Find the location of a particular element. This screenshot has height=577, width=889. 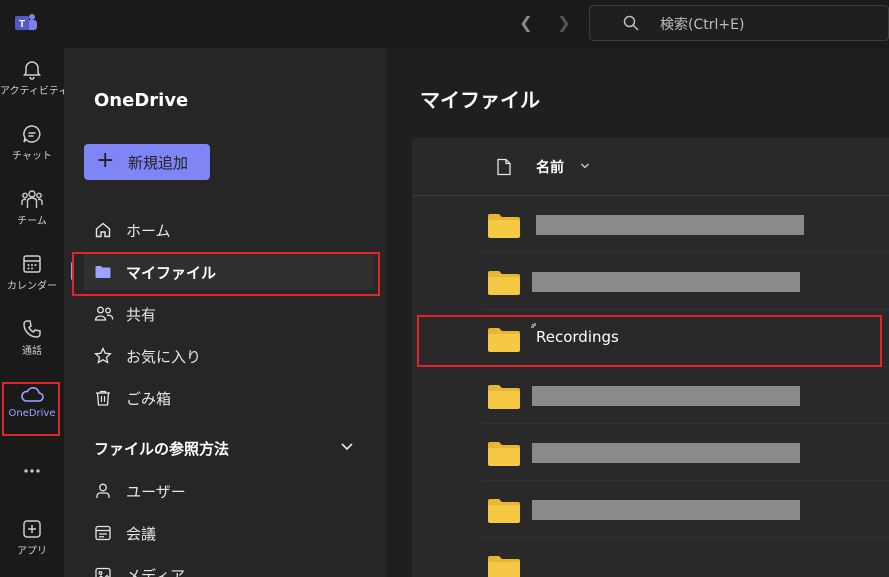

sidebar-item-label: 会議 is located at coordinates (141, 534).